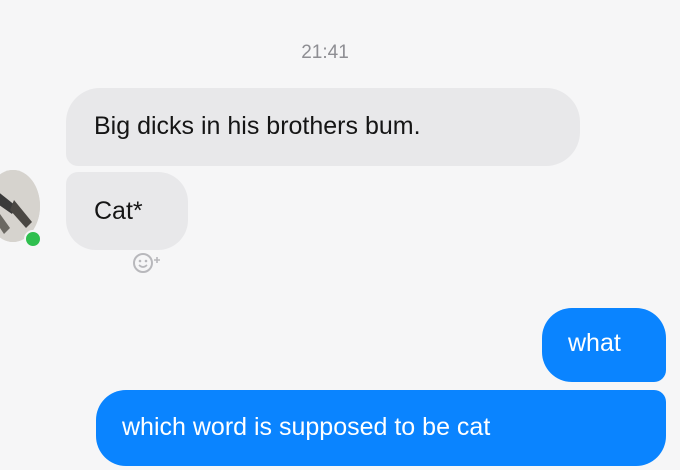 This screenshot has width=680, height=470. I want to click on outgoing-message-bubble: which word is supposed to be cat, so click(381, 428).